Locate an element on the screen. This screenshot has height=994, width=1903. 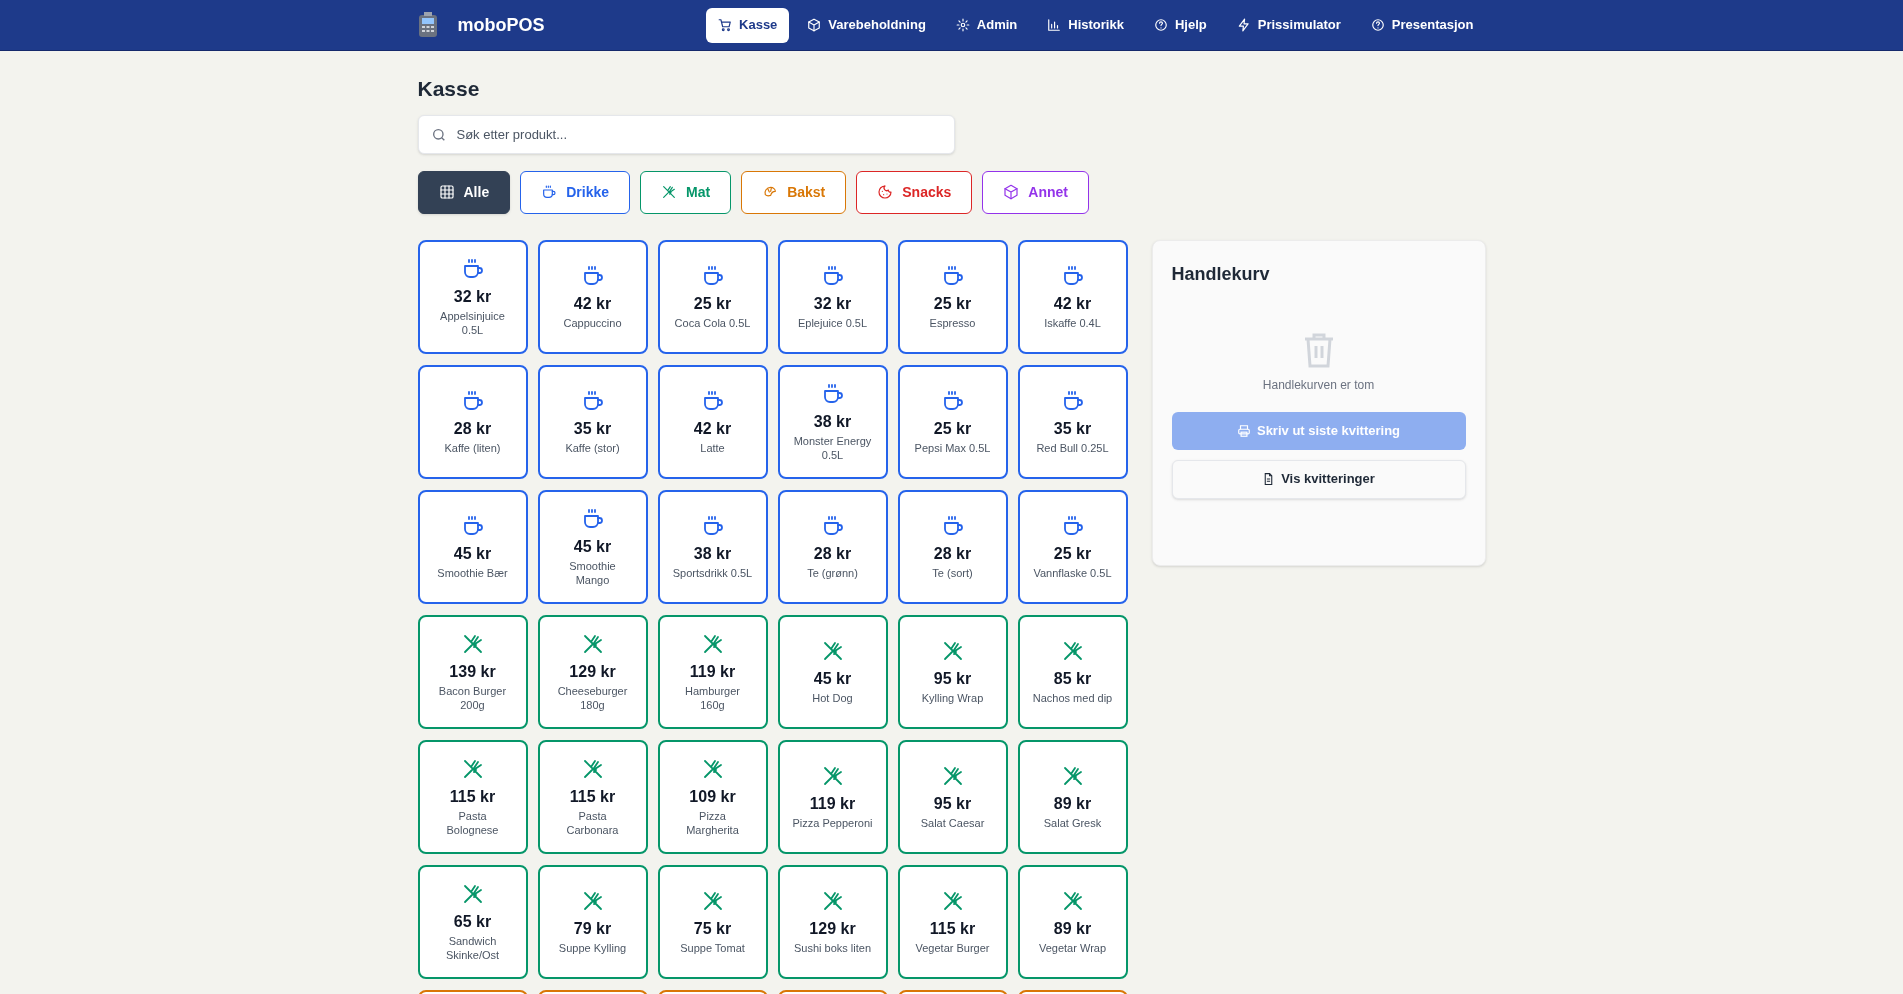
product-card: 28 kr Te (sort) is located at coordinates (952, 546).